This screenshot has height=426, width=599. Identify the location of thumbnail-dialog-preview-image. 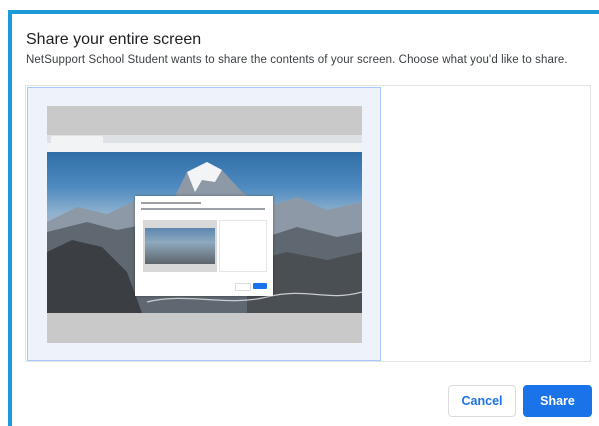
(180, 246).